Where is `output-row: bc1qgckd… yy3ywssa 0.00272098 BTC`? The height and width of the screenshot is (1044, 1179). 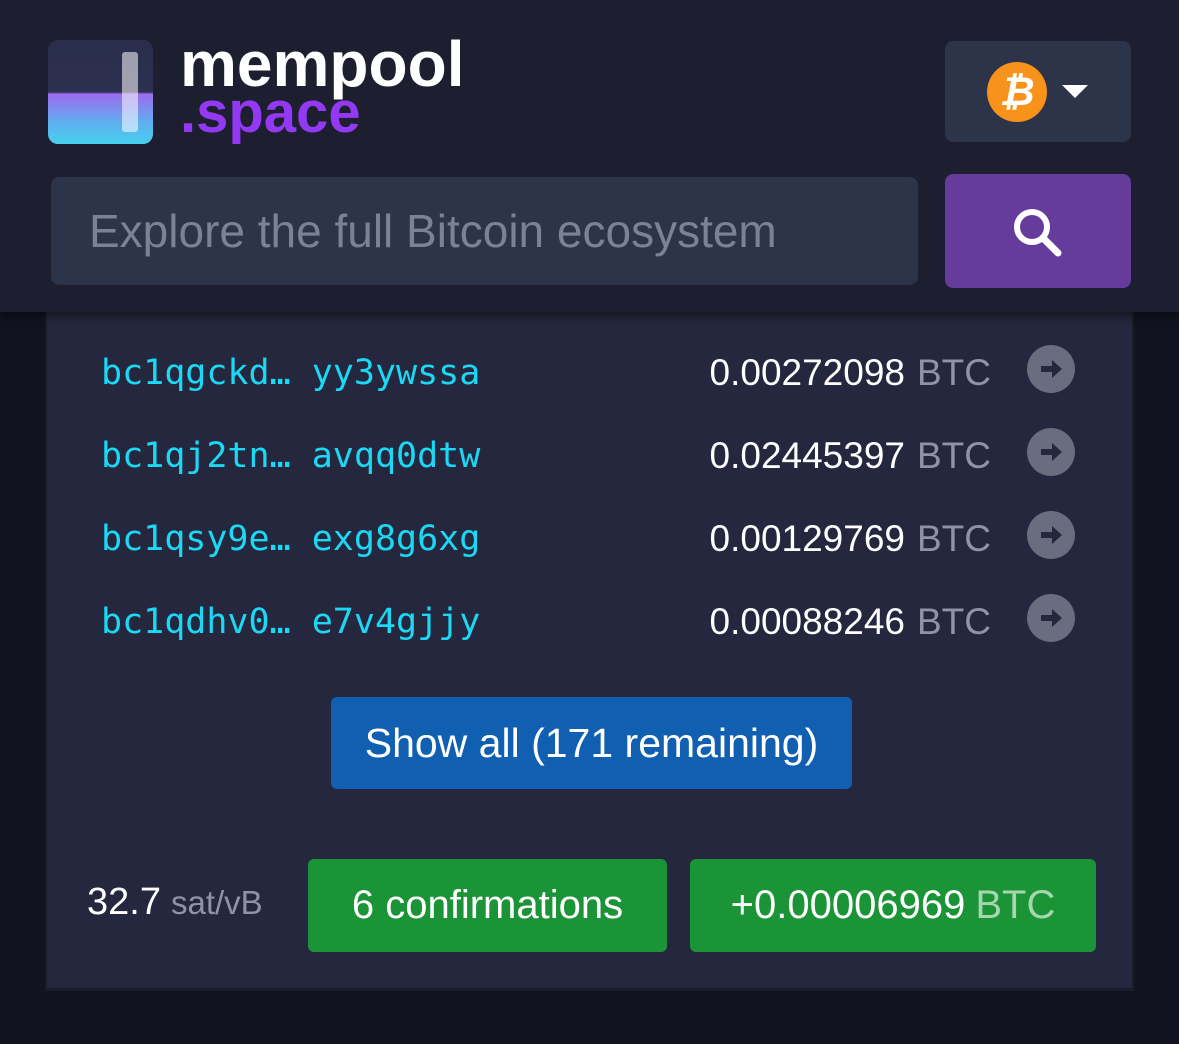 output-row: bc1qgckd… yy3ywssa 0.00272098 BTC is located at coordinates (591, 373).